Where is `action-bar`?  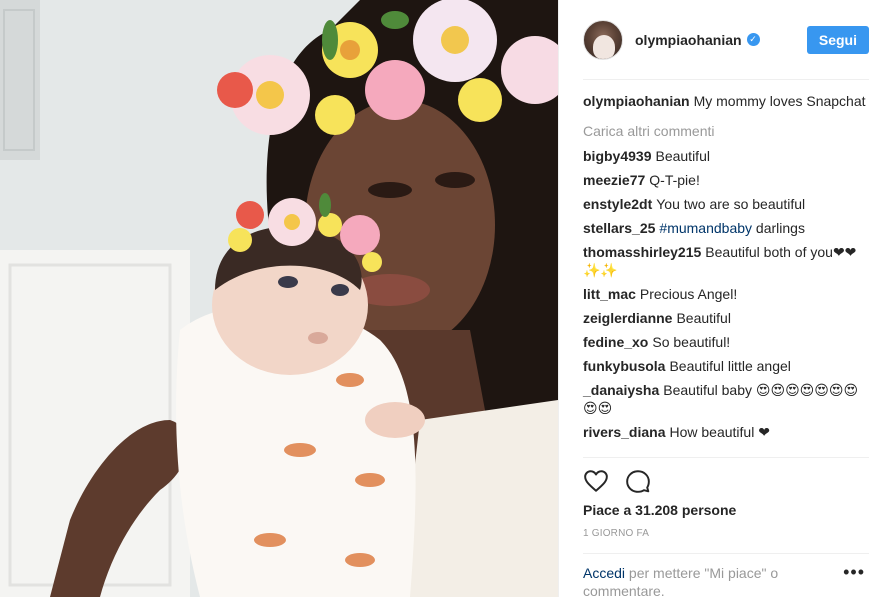
action-bar is located at coordinates (726, 478).